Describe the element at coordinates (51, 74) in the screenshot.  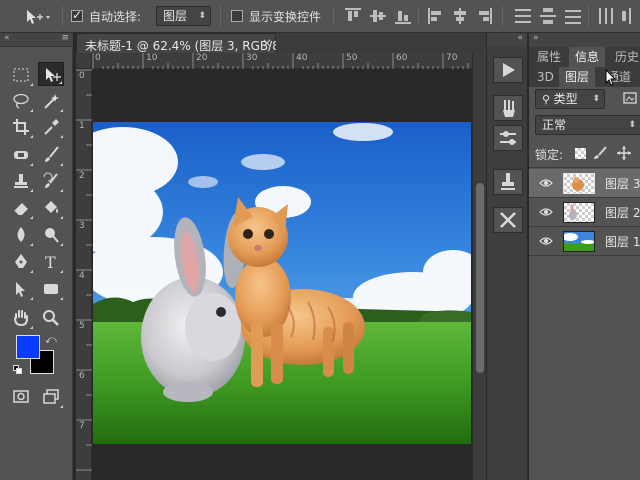
I see `move-tool` at that location.